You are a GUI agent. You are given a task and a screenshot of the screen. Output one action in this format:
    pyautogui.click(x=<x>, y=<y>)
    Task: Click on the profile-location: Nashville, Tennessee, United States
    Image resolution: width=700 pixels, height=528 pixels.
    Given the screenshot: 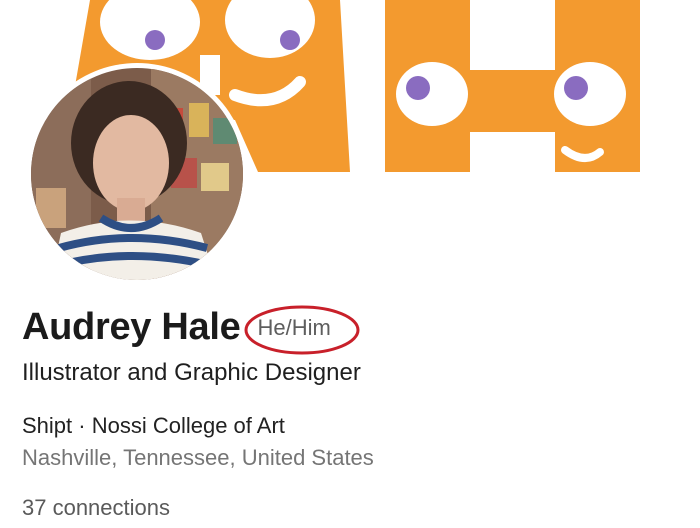 What is the action you would take?
    pyautogui.click(x=198, y=457)
    